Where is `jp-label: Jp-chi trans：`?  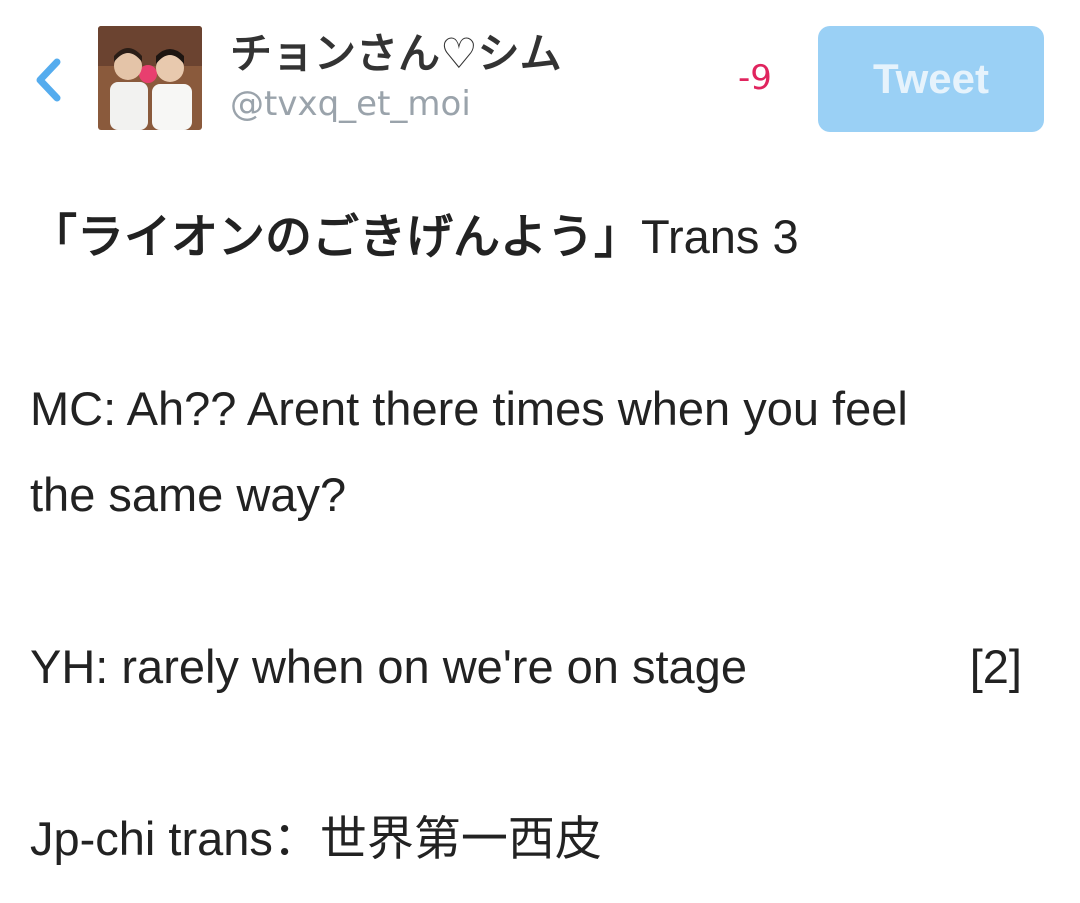 jp-label: Jp-chi trans： is located at coordinates (175, 838).